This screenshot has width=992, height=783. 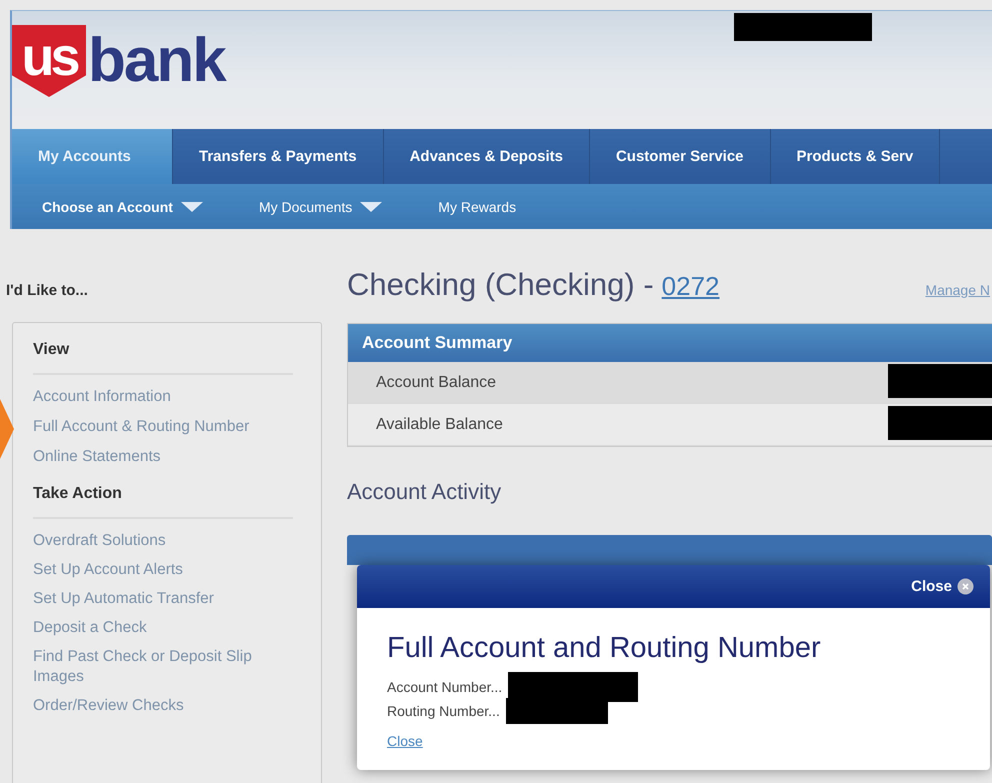 I want to click on sidebar-link: Set Up Account Alerts, so click(x=108, y=570).